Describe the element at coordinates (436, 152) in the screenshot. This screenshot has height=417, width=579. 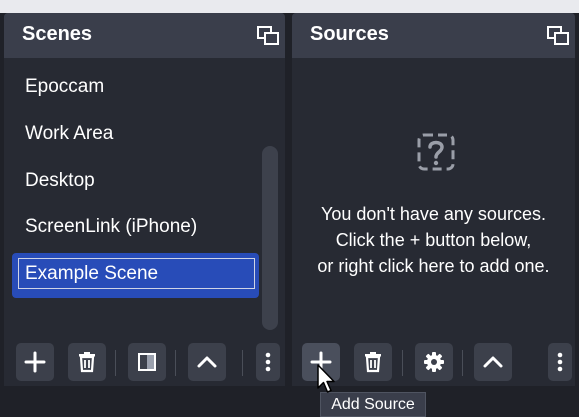
I see `question-icon` at that location.